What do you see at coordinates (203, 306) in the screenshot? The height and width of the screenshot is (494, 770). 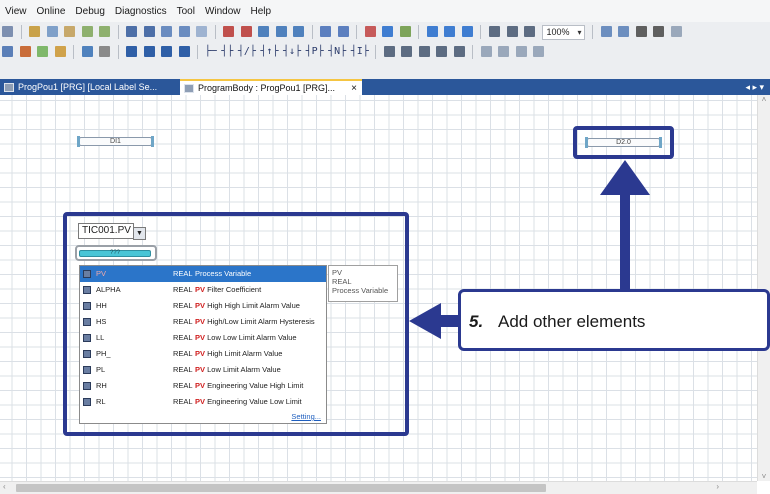 I see `list-item: HH REAL PV High High Limit Alarm Value` at bounding box center [203, 306].